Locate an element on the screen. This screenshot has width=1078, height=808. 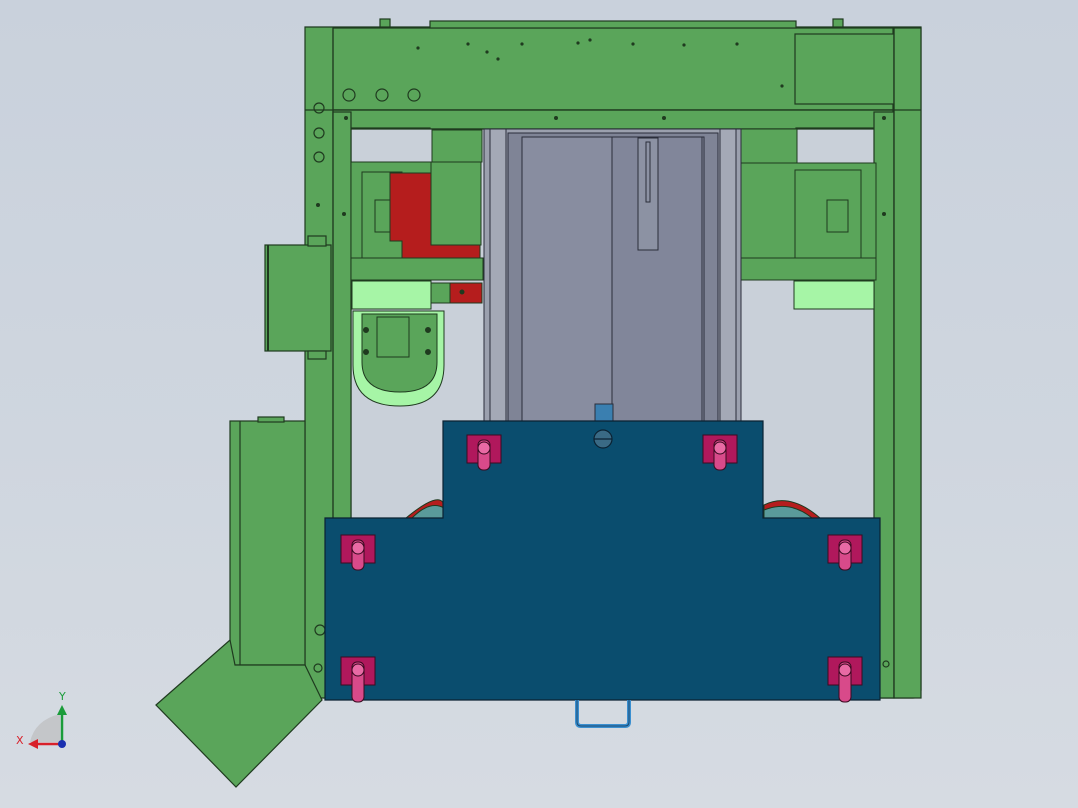
bottom-handle is located at coordinates (603, 714).